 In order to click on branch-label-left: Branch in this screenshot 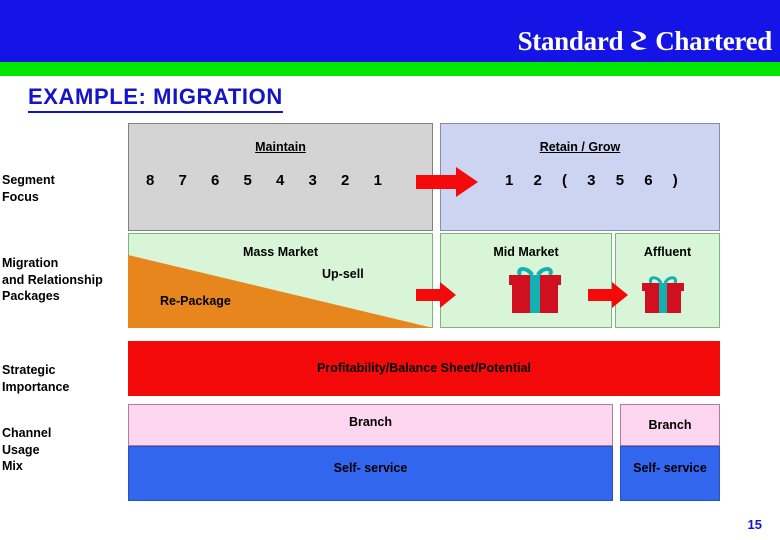, I will do `click(370, 422)`.